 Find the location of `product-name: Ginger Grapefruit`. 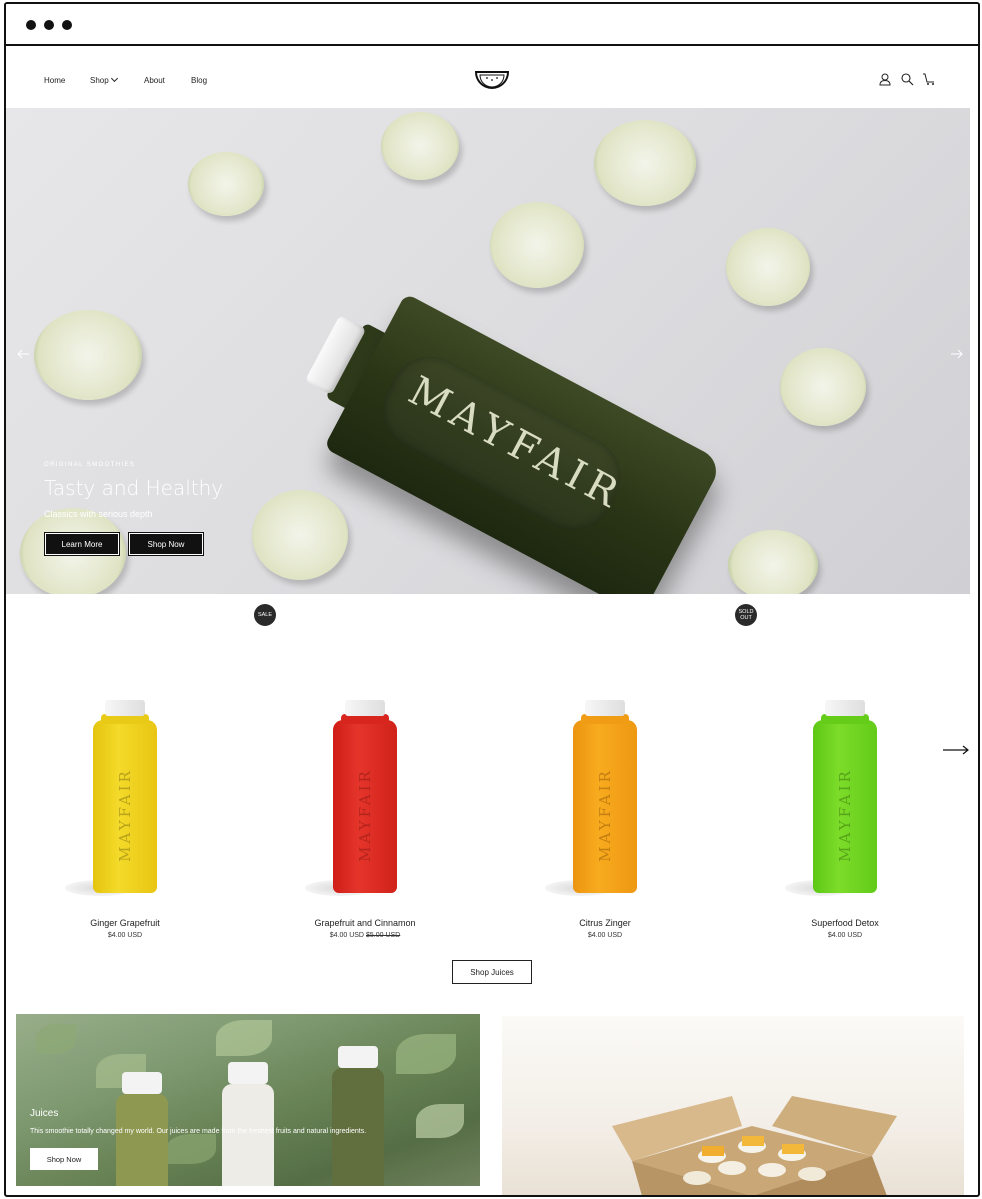

product-name: Ginger Grapefruit is located at coordinates (125, 923).